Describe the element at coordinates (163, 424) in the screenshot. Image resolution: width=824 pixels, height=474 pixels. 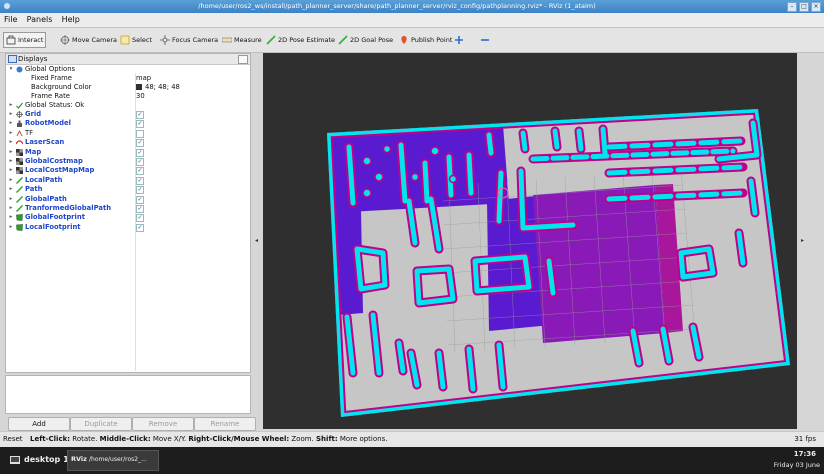
I see `remove-button: Remove` at that location.